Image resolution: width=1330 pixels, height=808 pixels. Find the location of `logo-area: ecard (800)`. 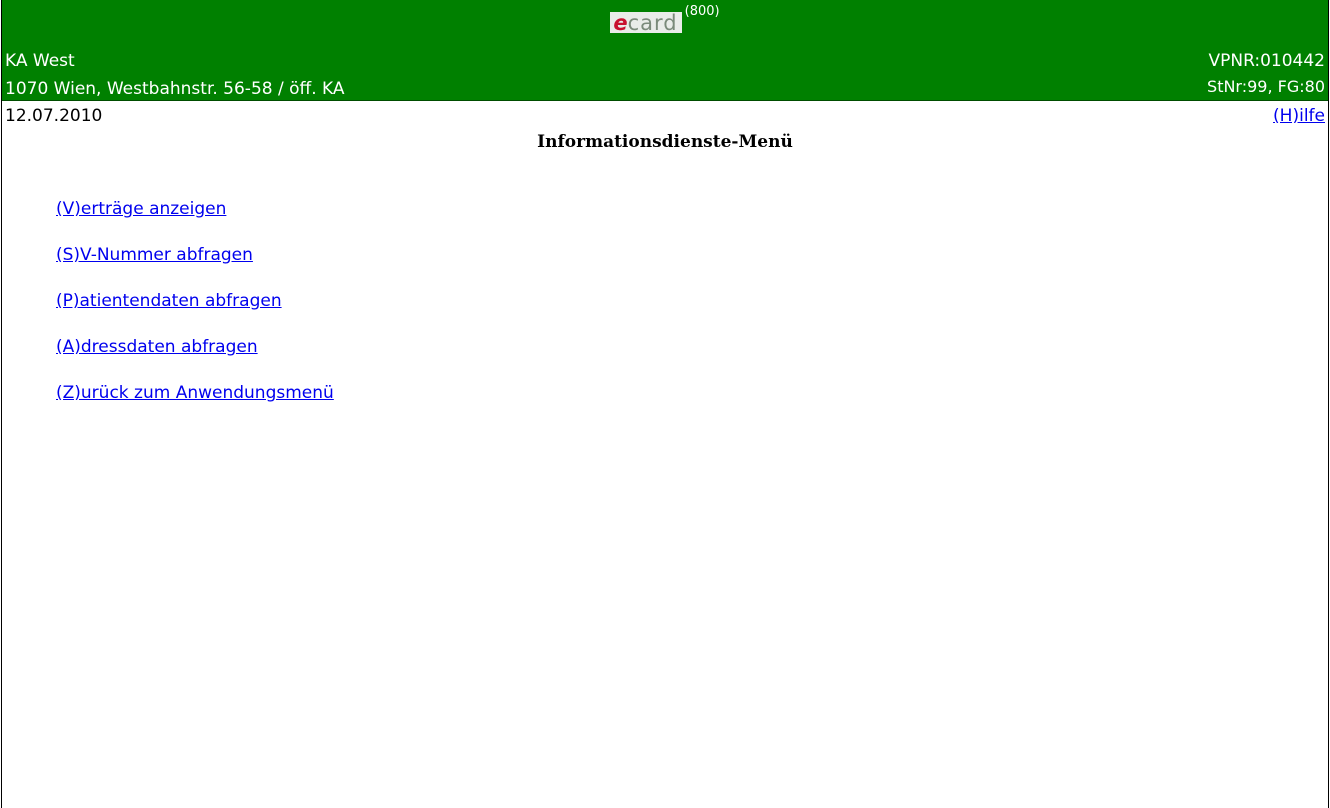

logo-area: ecard (800) is located at coordinates (665, 19).